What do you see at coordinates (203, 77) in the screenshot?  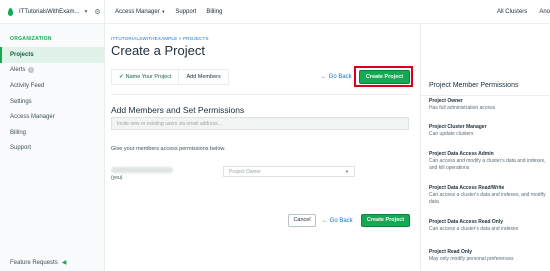 I see `step-add-members: Add Members` at bounding box center [203, 77].